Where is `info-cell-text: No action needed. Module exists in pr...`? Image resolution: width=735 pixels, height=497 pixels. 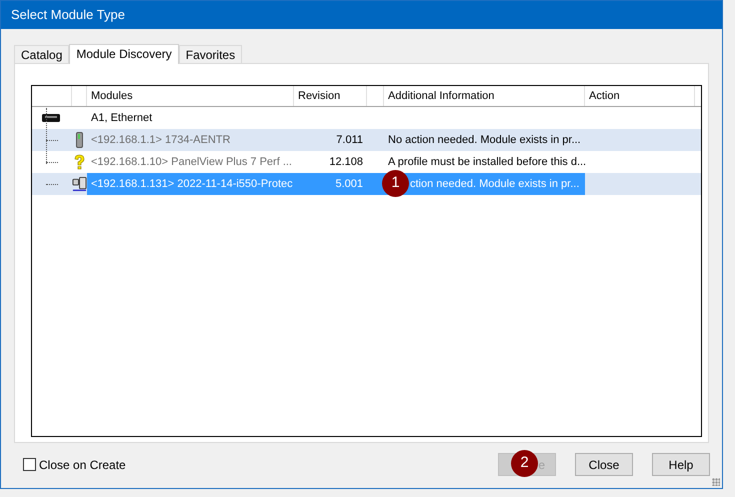
info-cell-text: No action needed. Module exists in pr... is located at coordinates (484, 140).